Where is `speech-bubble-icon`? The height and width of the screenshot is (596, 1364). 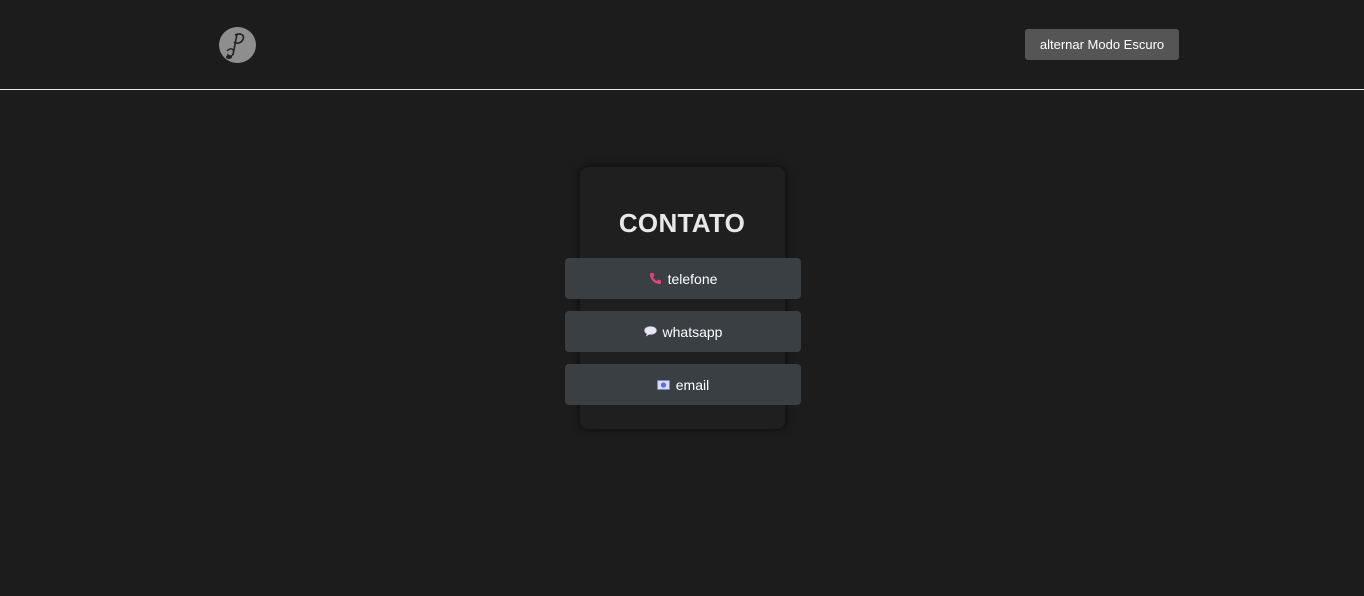 speech-bubble-icon is located at coordinates (650, 331).